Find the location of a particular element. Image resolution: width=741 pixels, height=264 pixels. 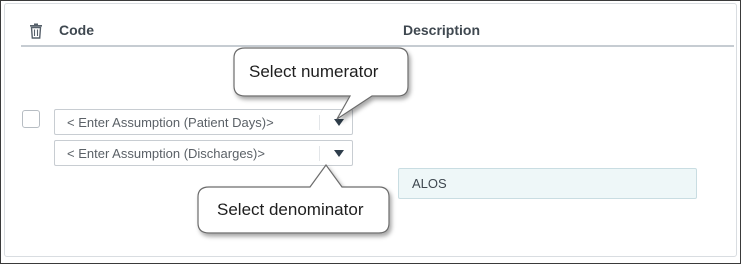

callout-denominator-text: Select denominator is located at coordinates (290, 209).